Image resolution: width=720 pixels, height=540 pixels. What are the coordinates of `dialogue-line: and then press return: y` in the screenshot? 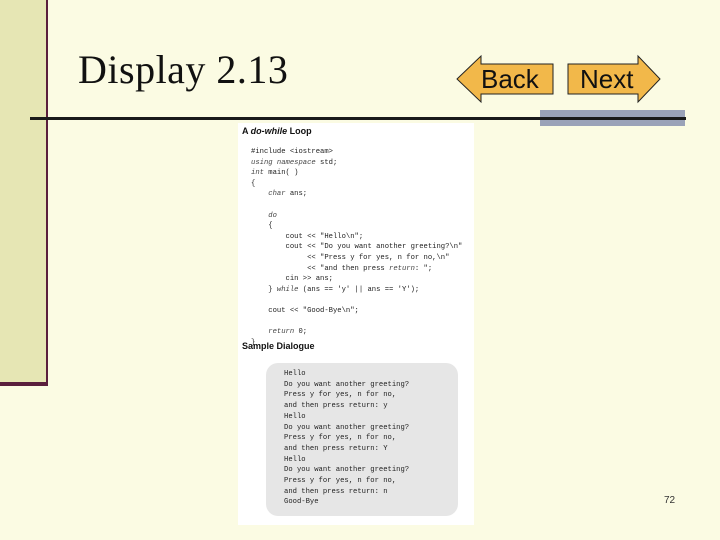 It's located at (336, 406).